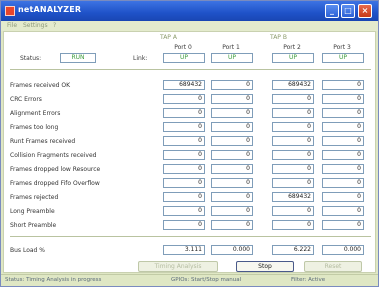 The height and width of the screenshot is (287, 379). Describe the element at coordinates (31, 58) in the screenshot. I see `status-label: Status:` at that location.